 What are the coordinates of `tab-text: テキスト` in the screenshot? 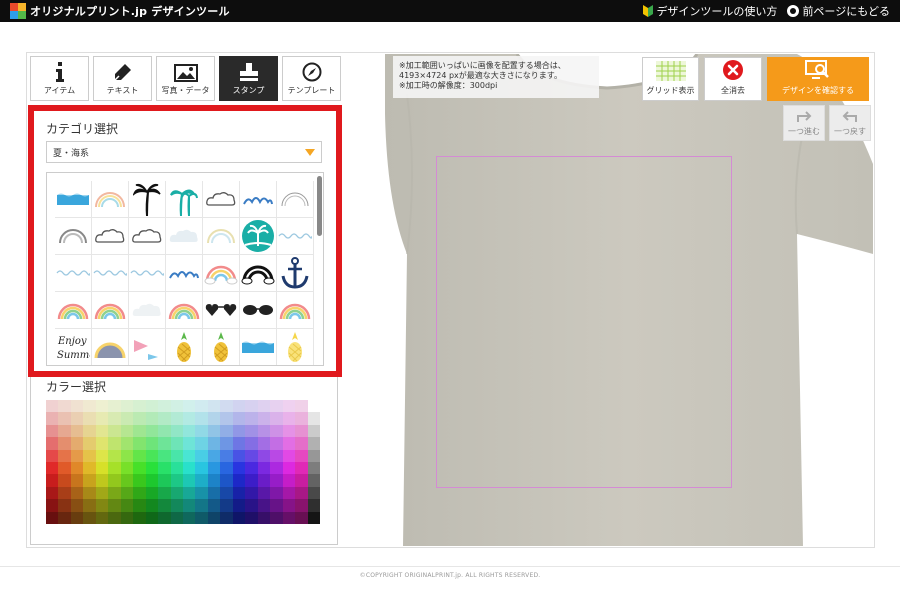 It's located at (122, 78).